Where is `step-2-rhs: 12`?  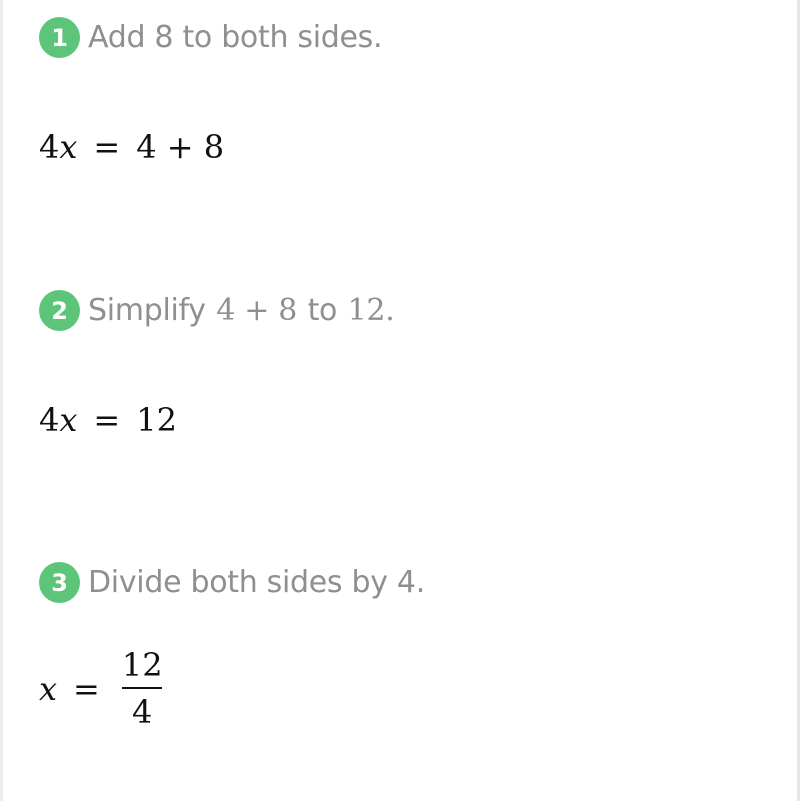
step-2-rhs: 12 is located at coordinates (156, 420).